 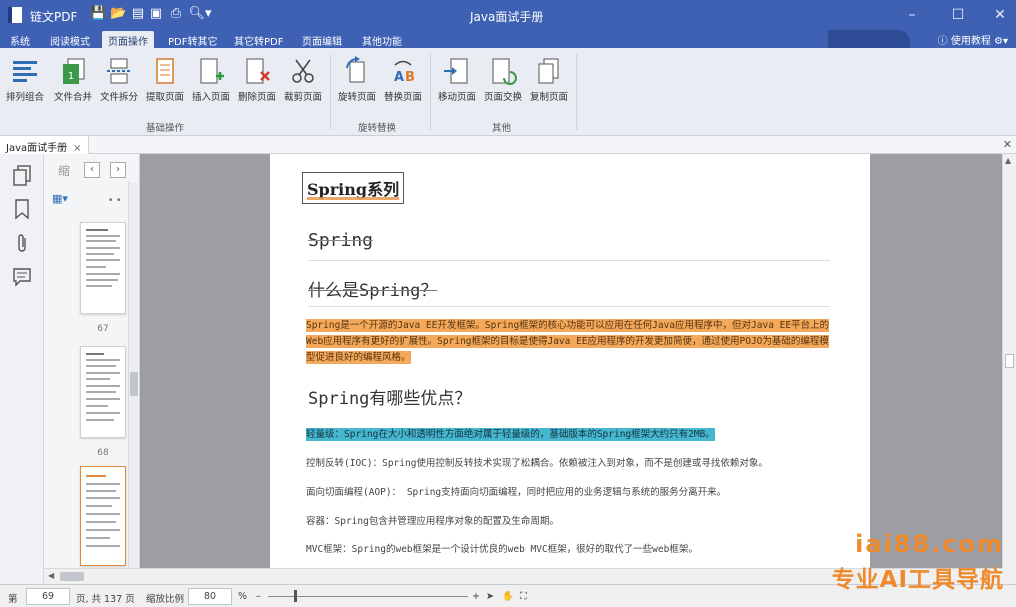 I want to click on document-vertical-scrollbar: ▲, so click(x=1009, y=361).